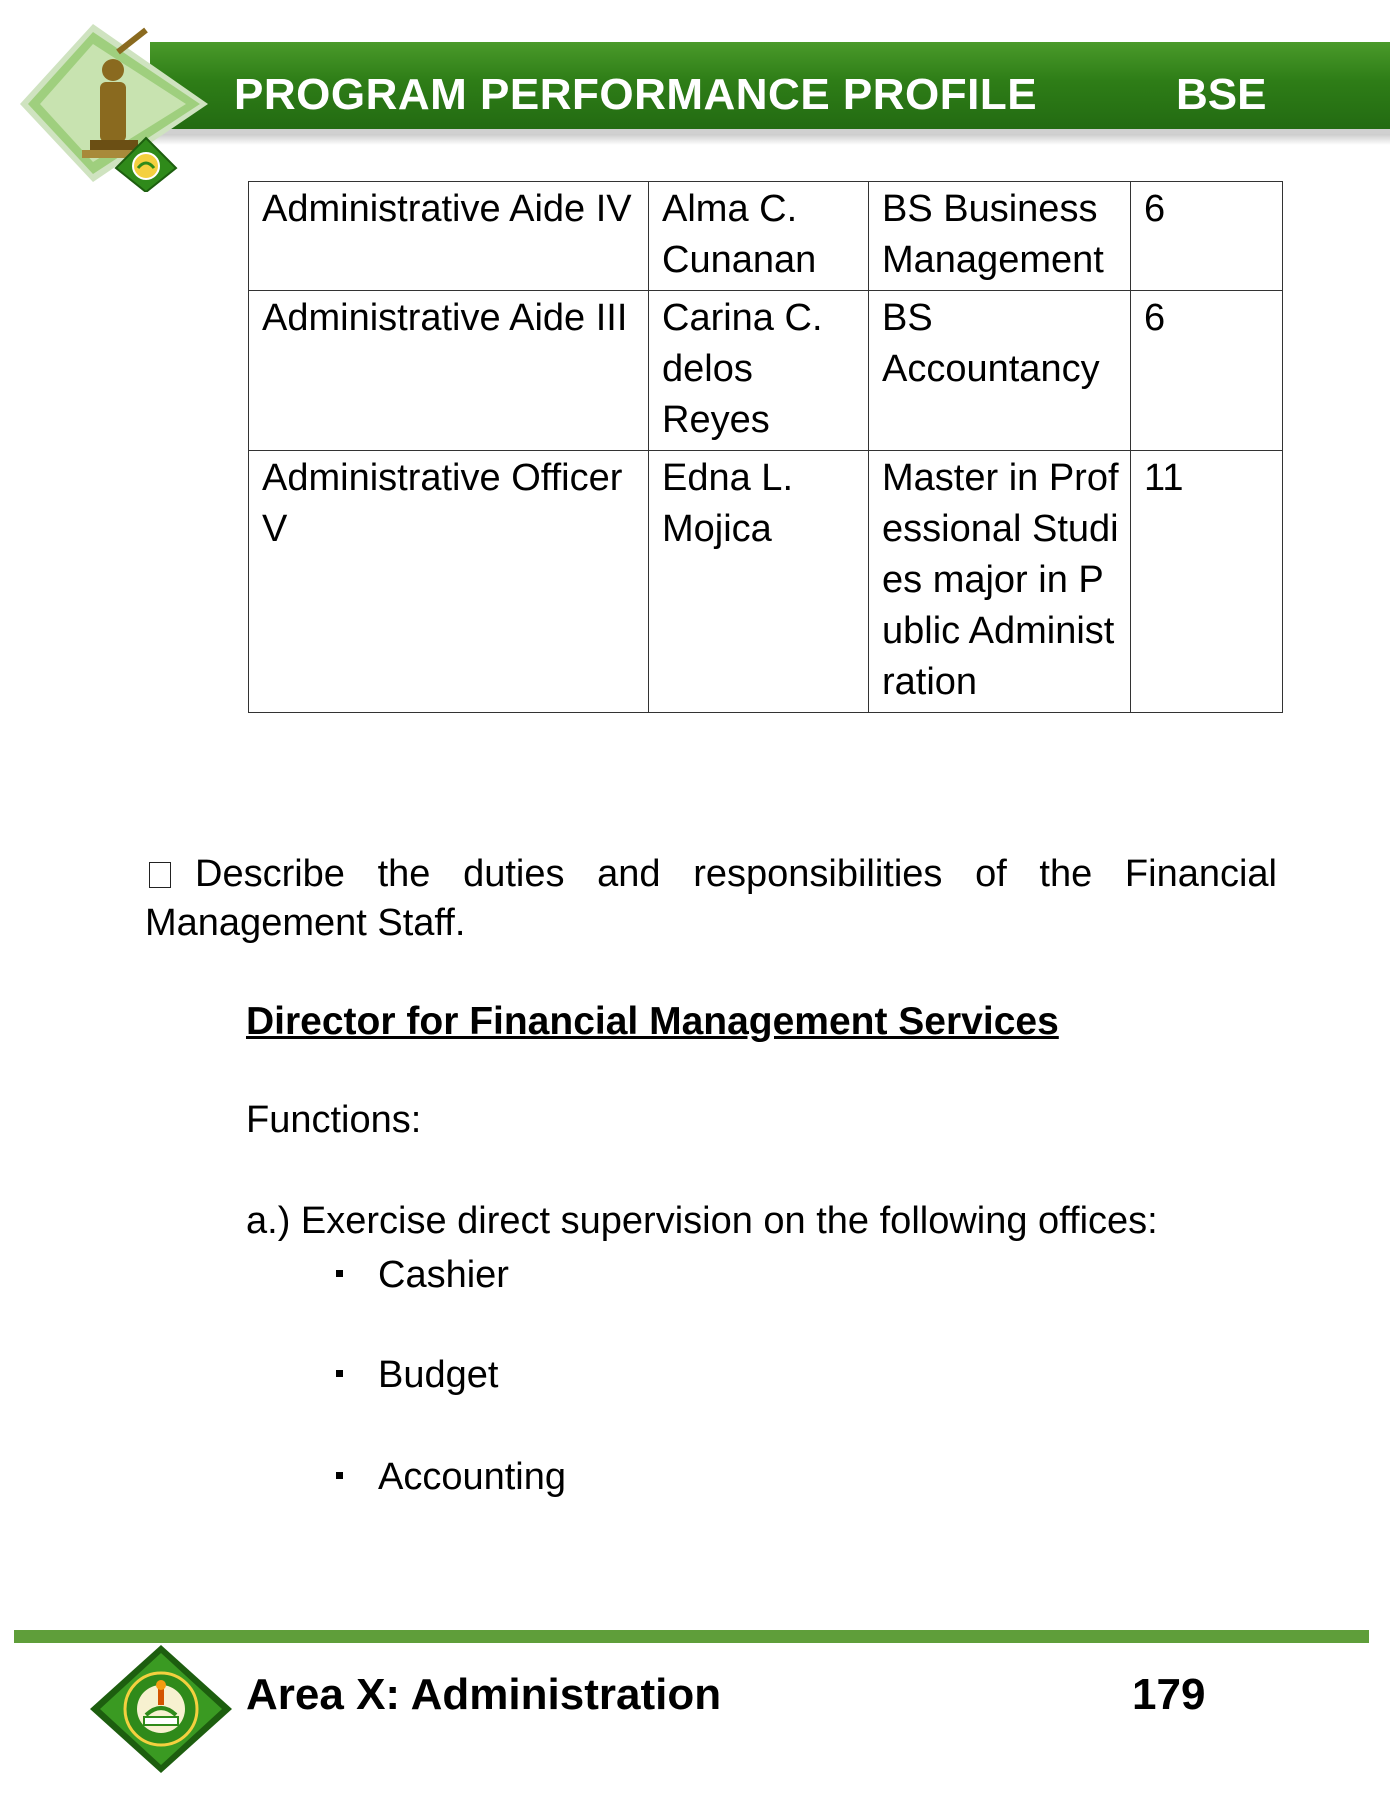  What do you see at coordinates (1169, 1694) in the screenshot?
I see `page-number: 179` at bounding box center [1169, 1694].